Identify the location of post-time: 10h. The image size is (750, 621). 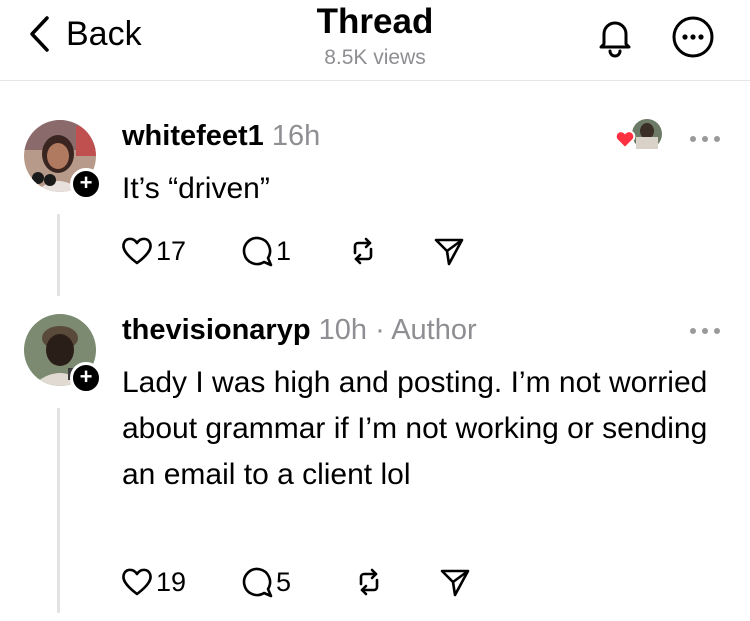
(343, 330).